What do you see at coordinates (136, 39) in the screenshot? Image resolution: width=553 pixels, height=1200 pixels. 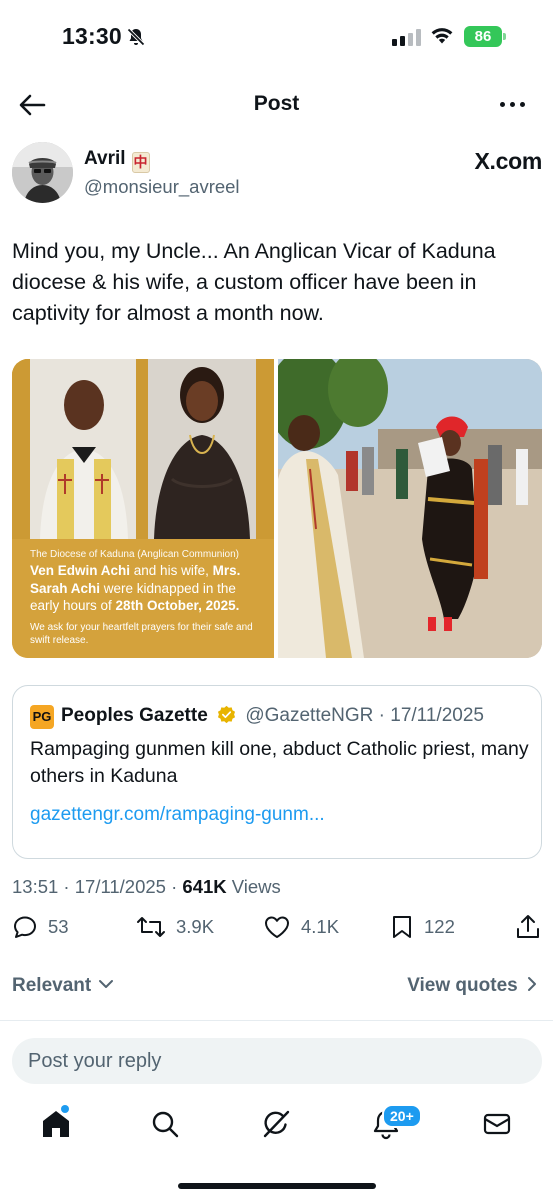 I see `muted-bell-icon` at bounding box center [136, 39].